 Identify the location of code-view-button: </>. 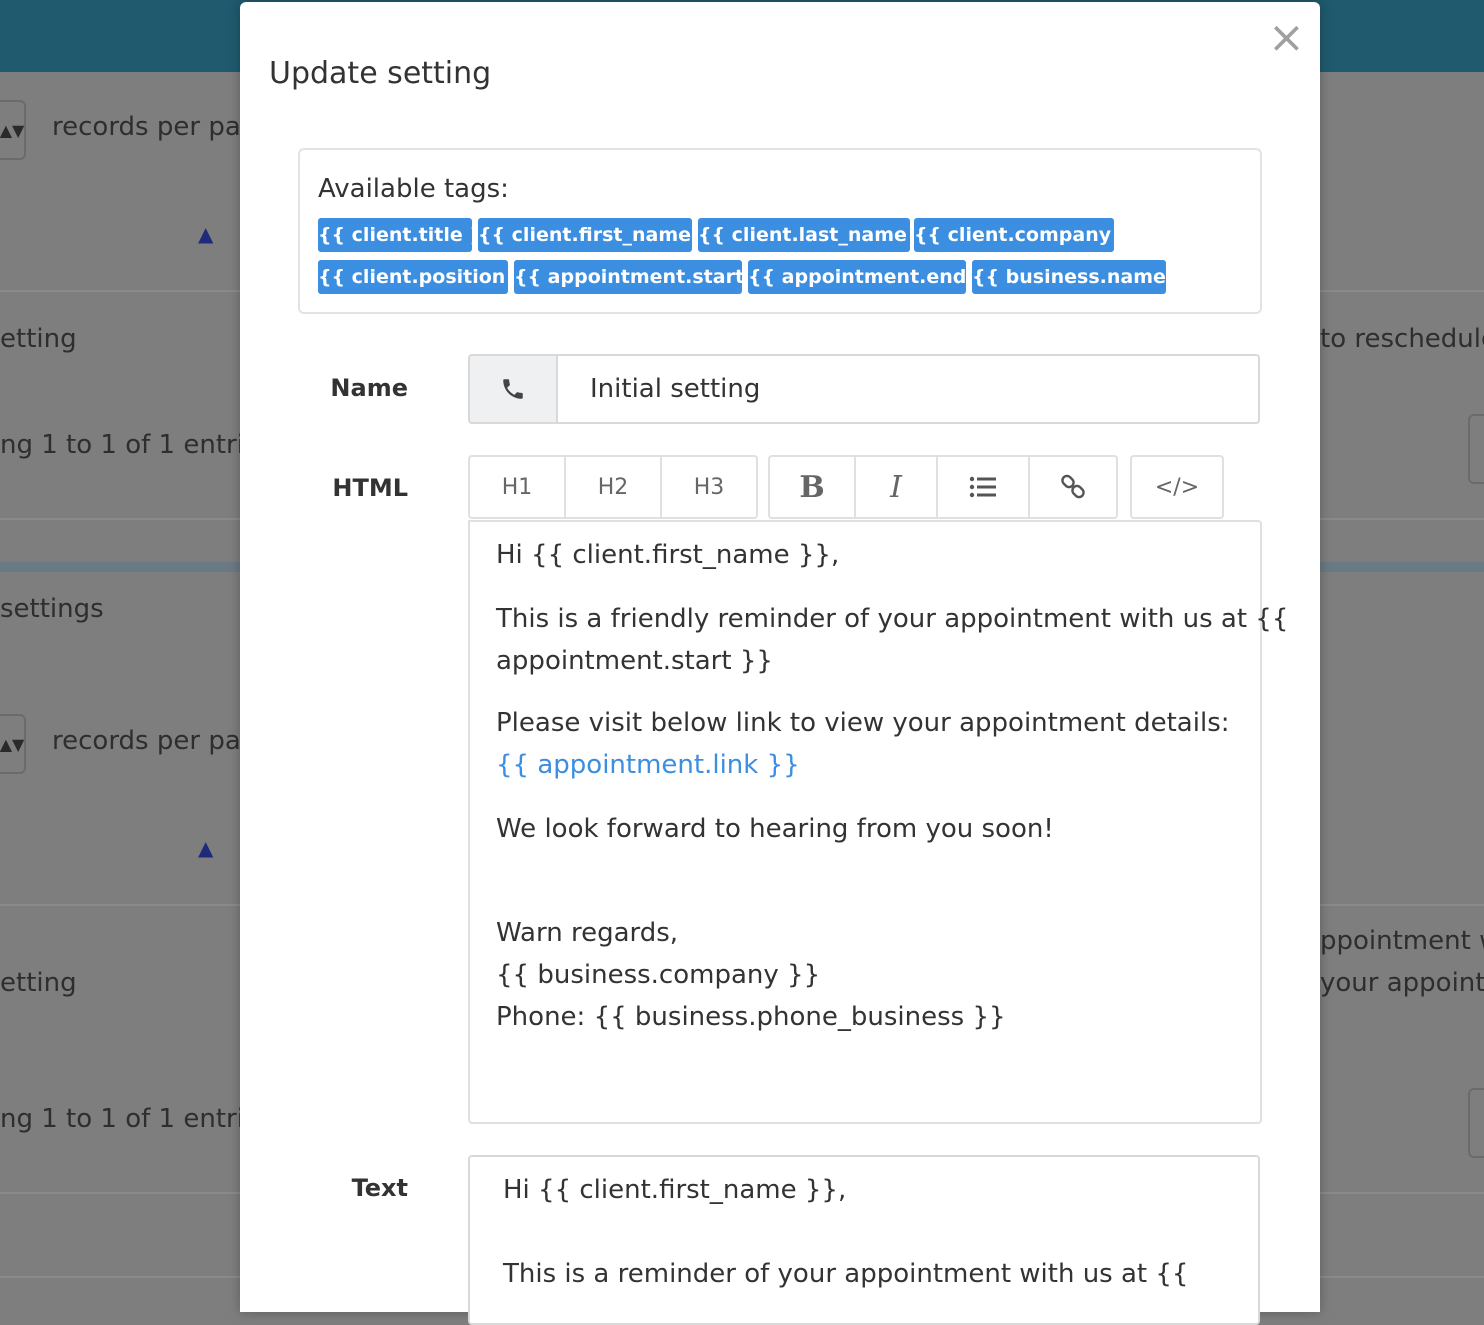
(1177, 487).